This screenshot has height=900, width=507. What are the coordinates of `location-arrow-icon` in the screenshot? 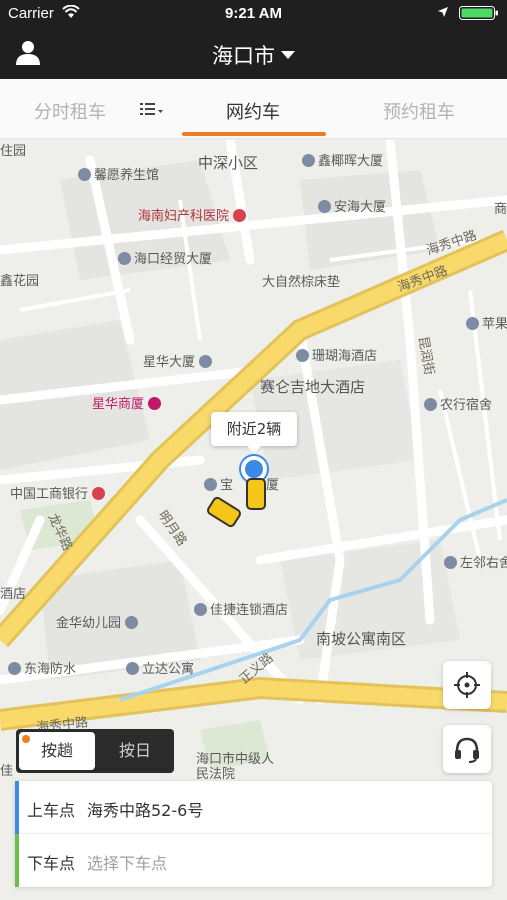 It's located at (443, 12).